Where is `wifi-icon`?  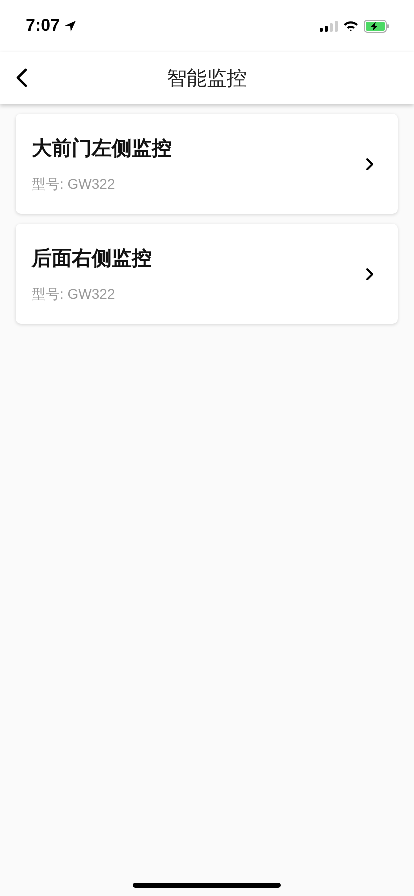 wifi-icon is located at coordinates (351, 26).